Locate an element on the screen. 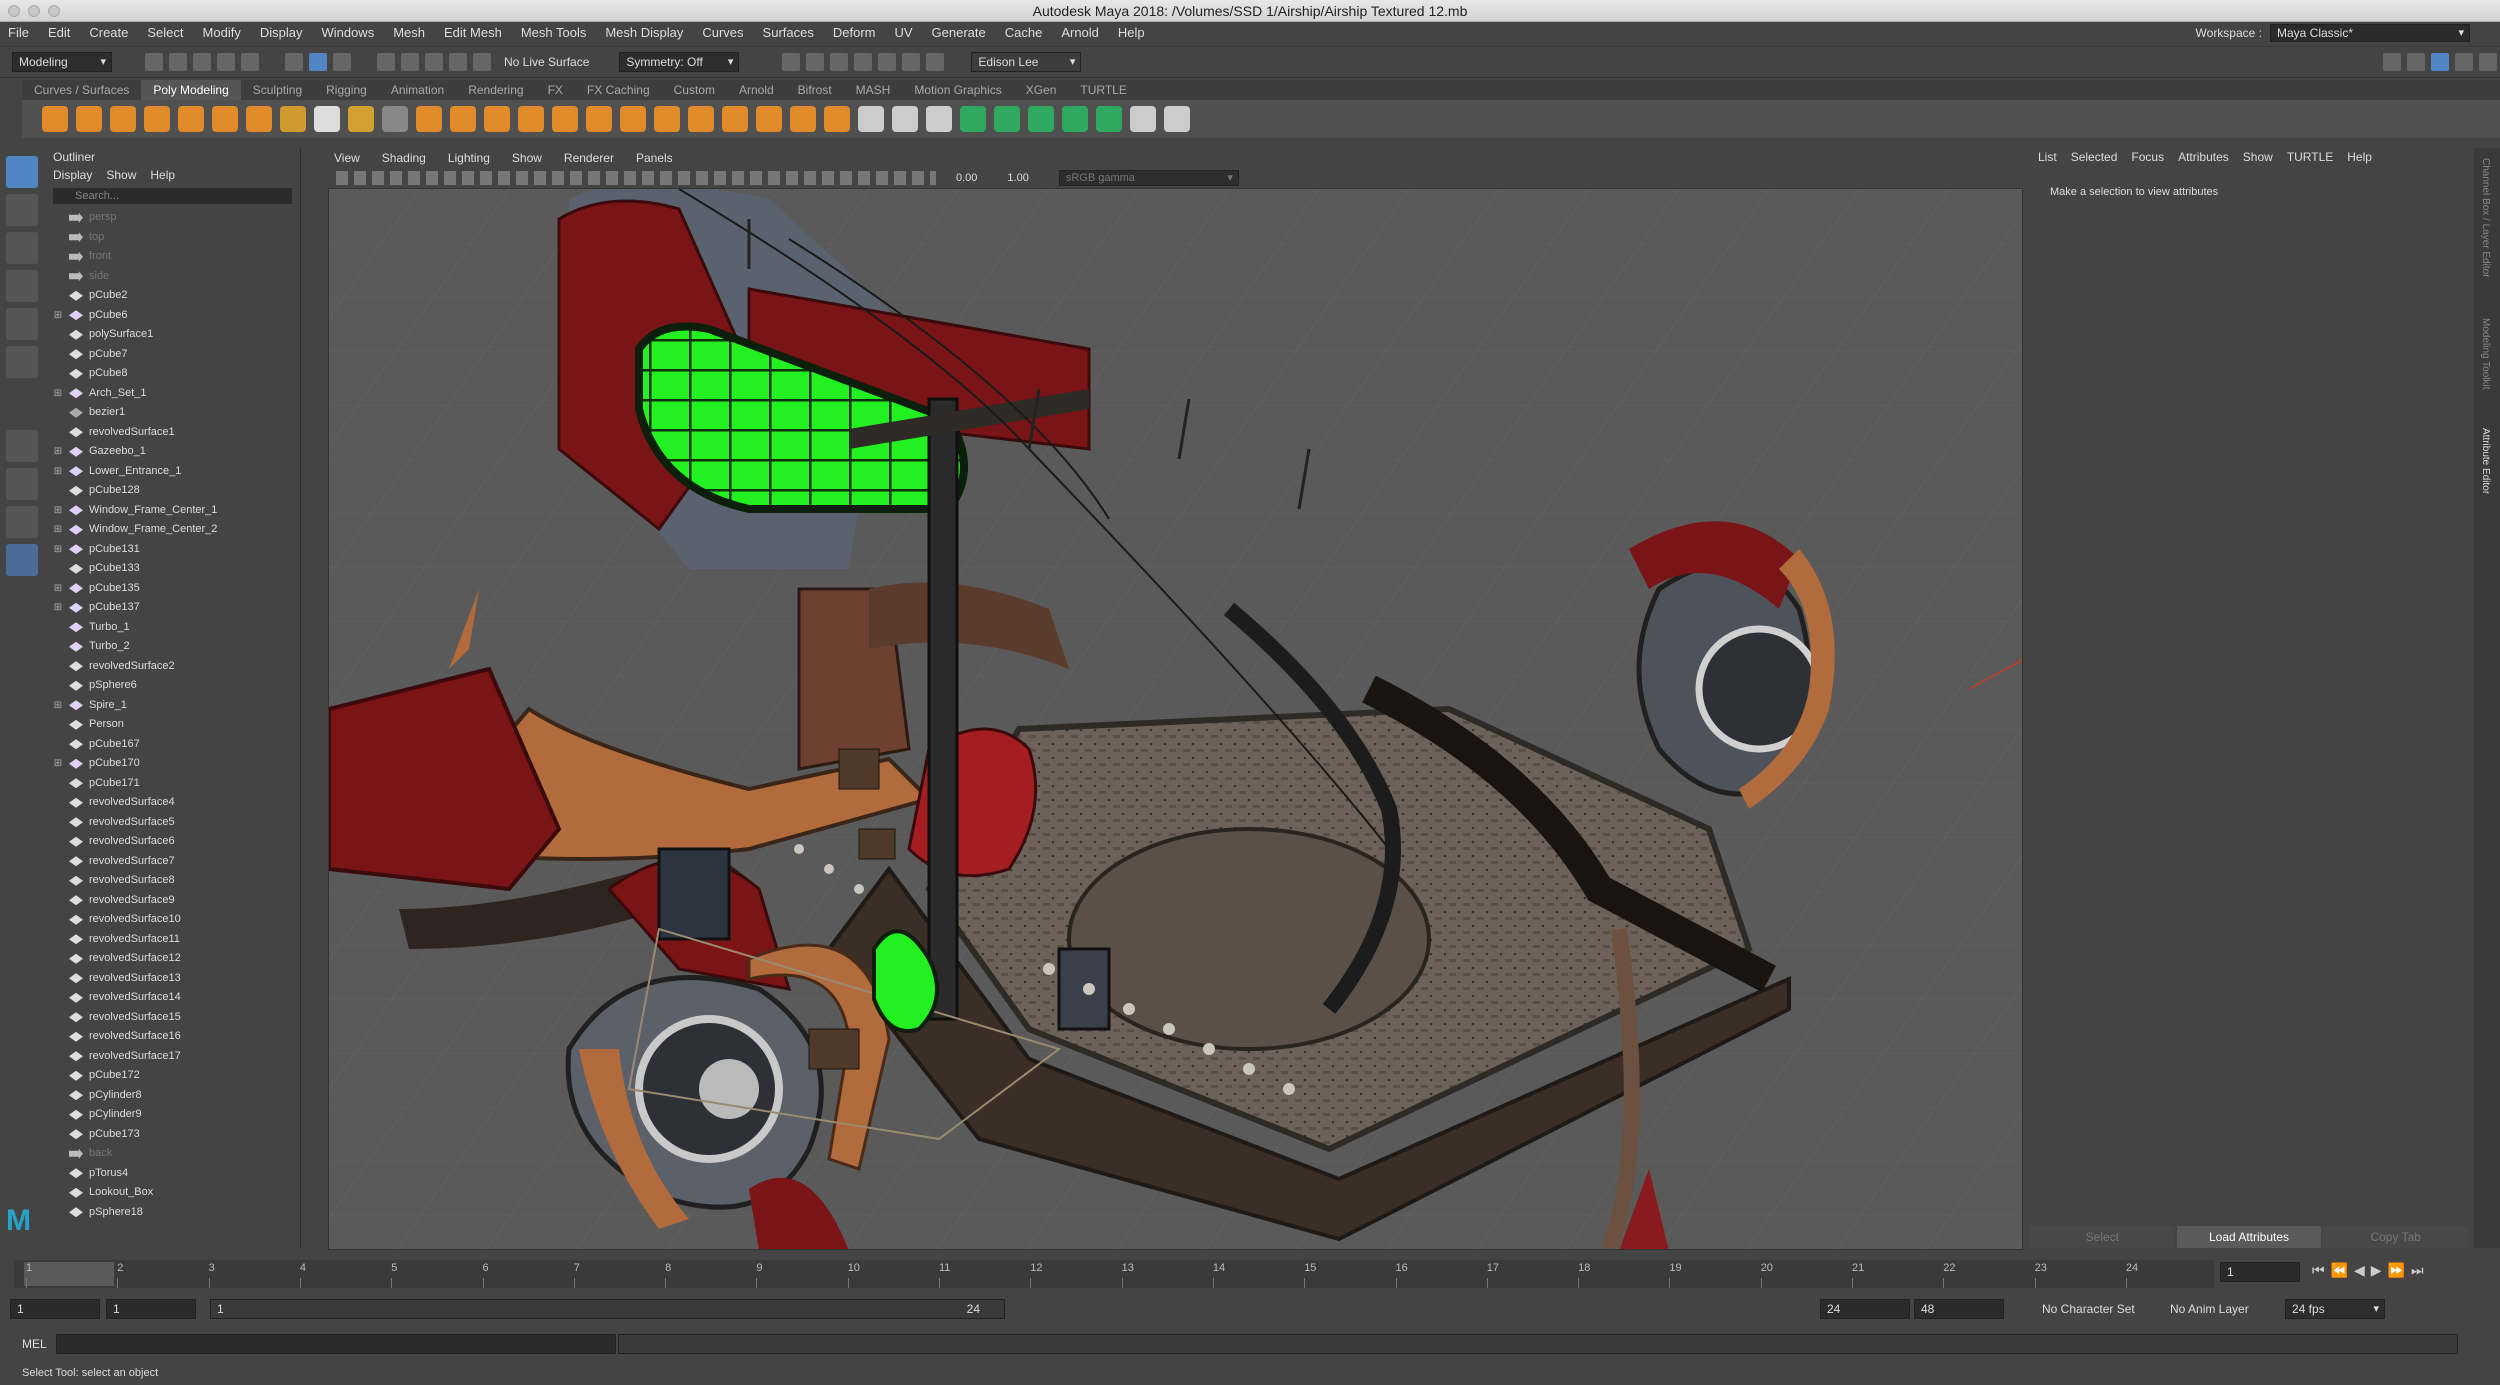 The height and width of the screenshot is (1385, 2500). shelf-tool-28-icon is located at coordinates (973, 119).